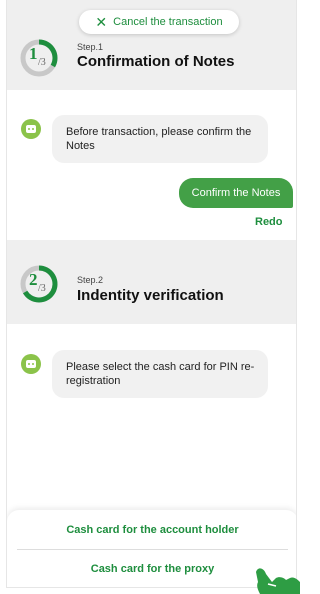  I want to click on pointing-hand-icon, so click(278, 581).